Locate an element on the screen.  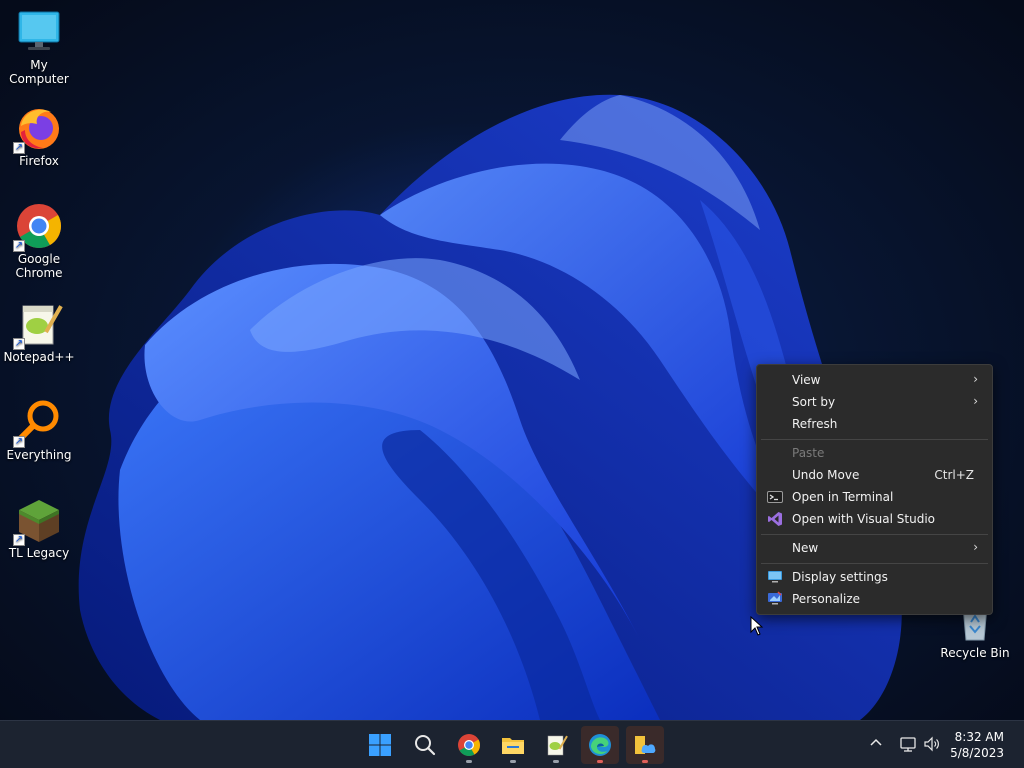
taskbar-edge-button is located at coordinates (600, 745).